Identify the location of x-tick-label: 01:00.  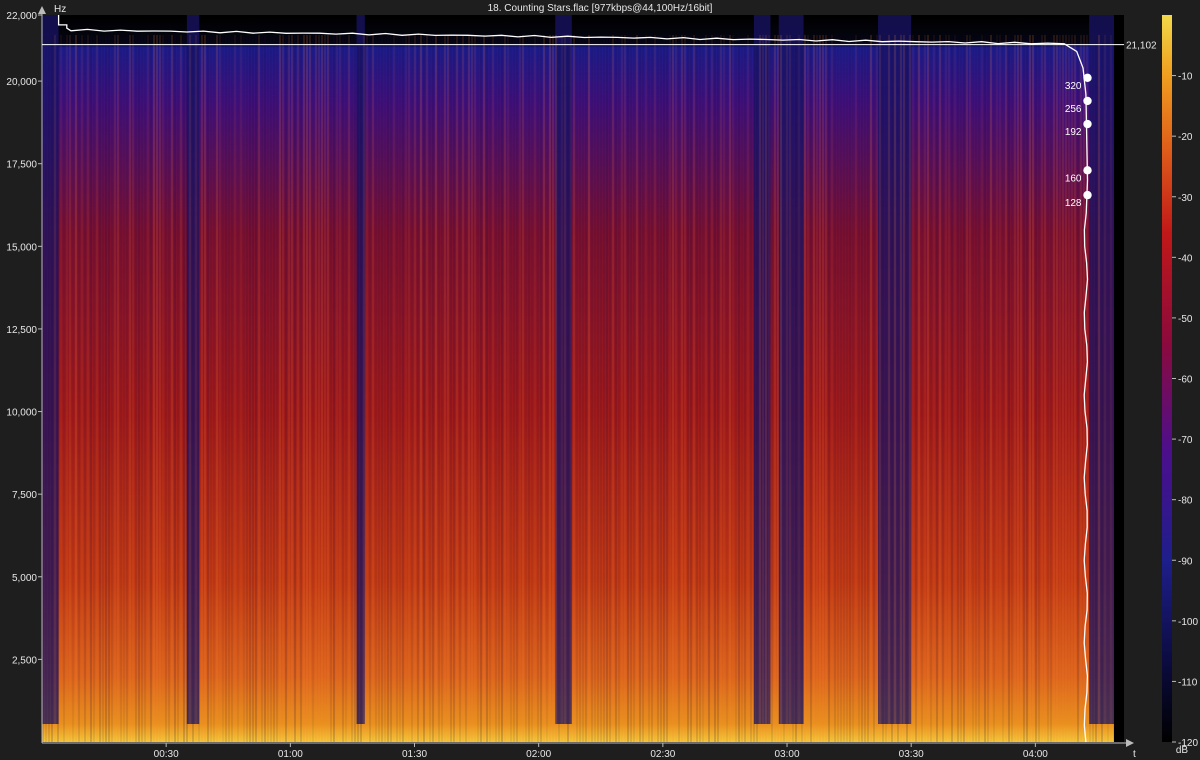
(290, 754).